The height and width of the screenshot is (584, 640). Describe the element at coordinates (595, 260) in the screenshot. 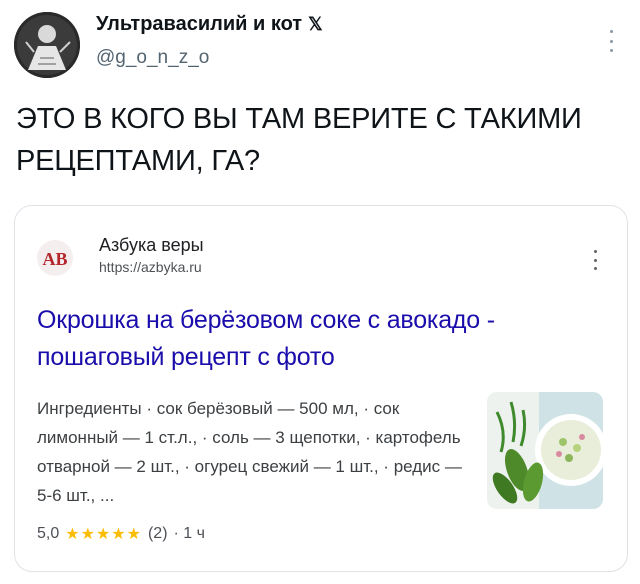

I see `result-options-icon` at that location.